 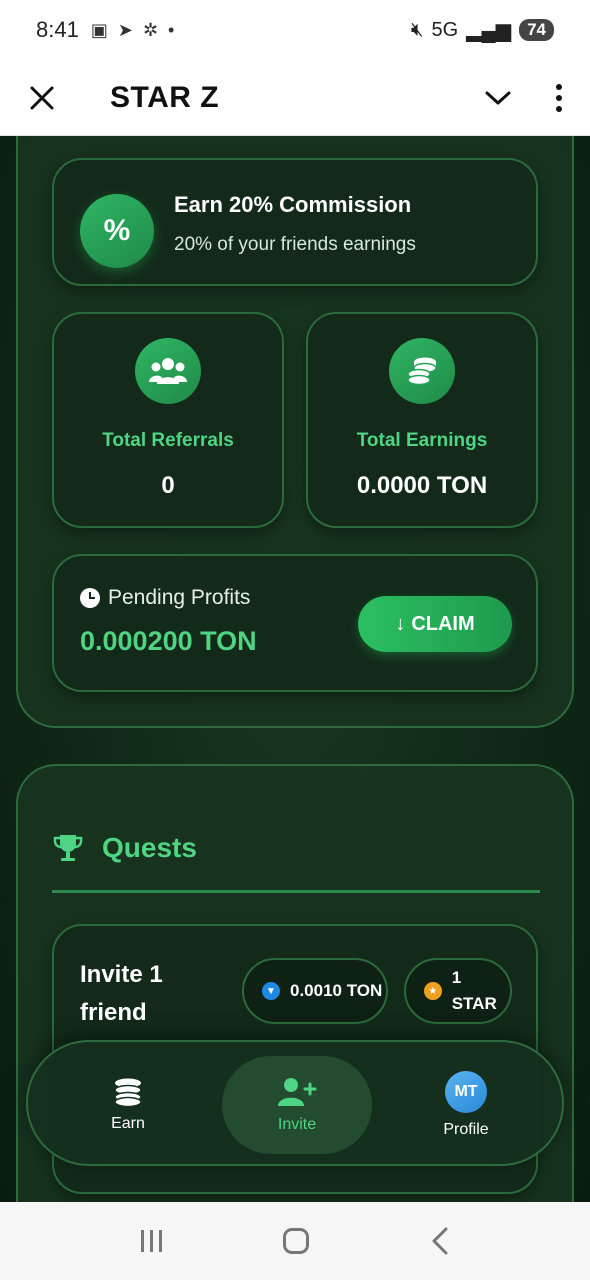 What do you see at coordinates (42, 98) in the screenshot?
I see `close-icon` at bounding box center [42, 98].